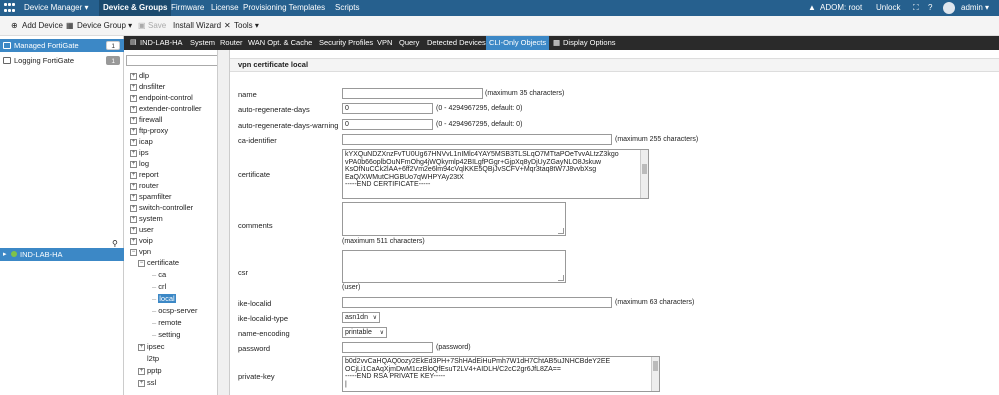  What do you see at coordinates (456, 43) in the screenshot?
I see `tab-detected-devices: Detected Devices` at bounding box center [456, 43].